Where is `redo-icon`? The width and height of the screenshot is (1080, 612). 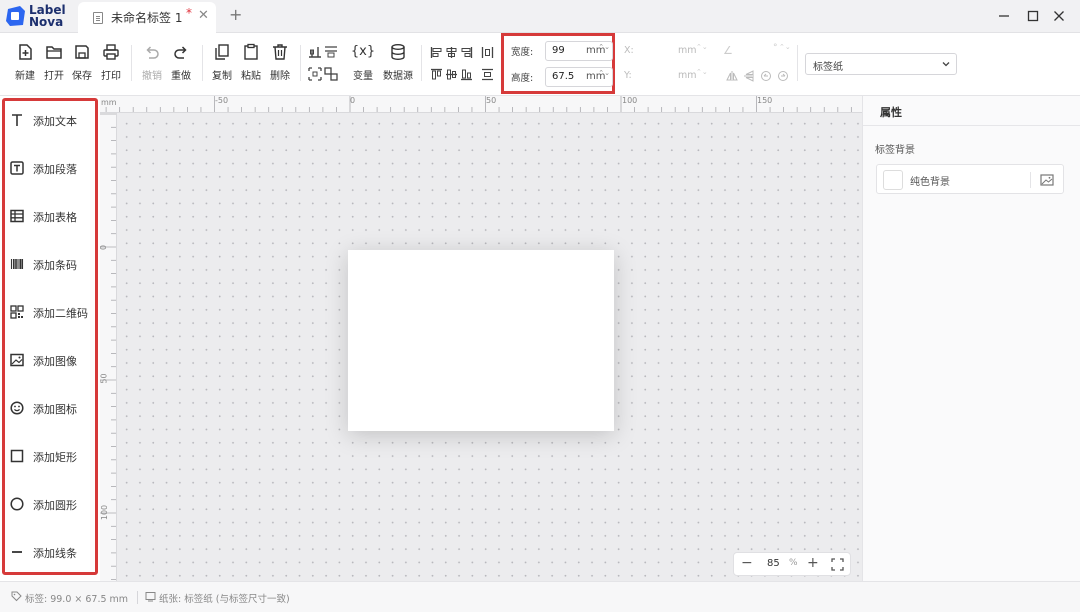
redo-icon is located at coordinates (180, 52).